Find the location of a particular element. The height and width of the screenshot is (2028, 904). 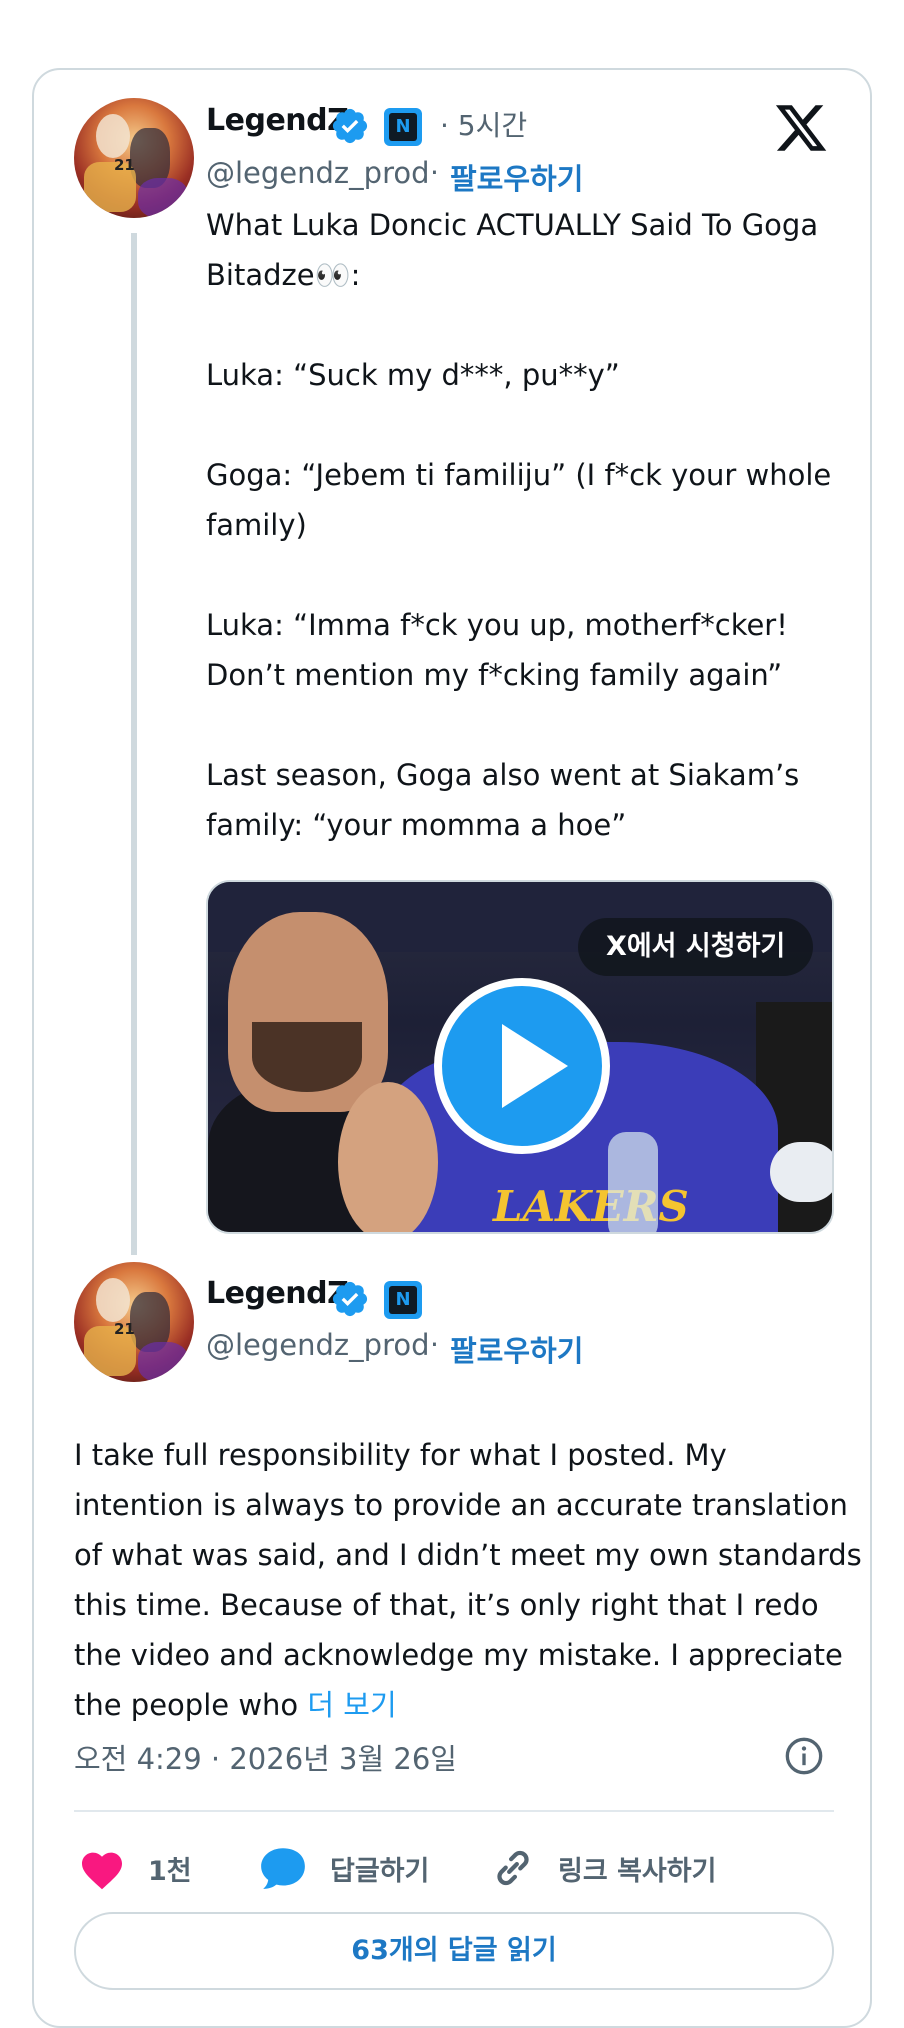

tweet-timestamp: 오전 4:29 · 2026년 3월 26일 is located at coordinates (265, 1757).